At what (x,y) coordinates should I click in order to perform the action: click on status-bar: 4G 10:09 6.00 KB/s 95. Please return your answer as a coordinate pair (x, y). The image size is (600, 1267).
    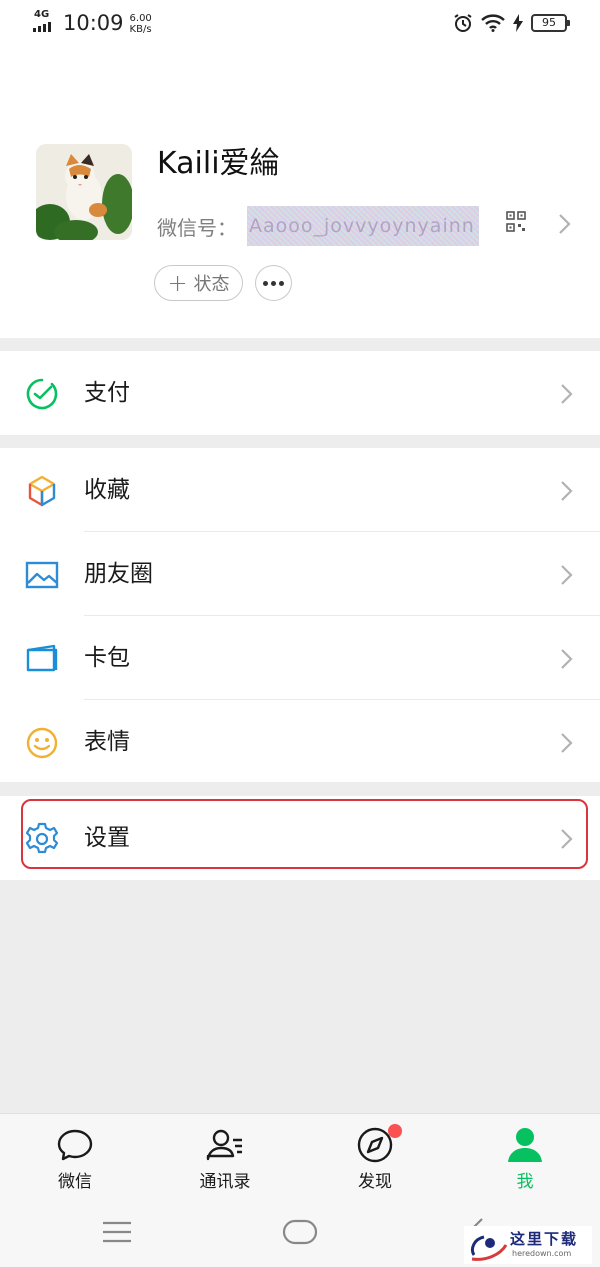
    Looking at the image, I should click on (300, 24).